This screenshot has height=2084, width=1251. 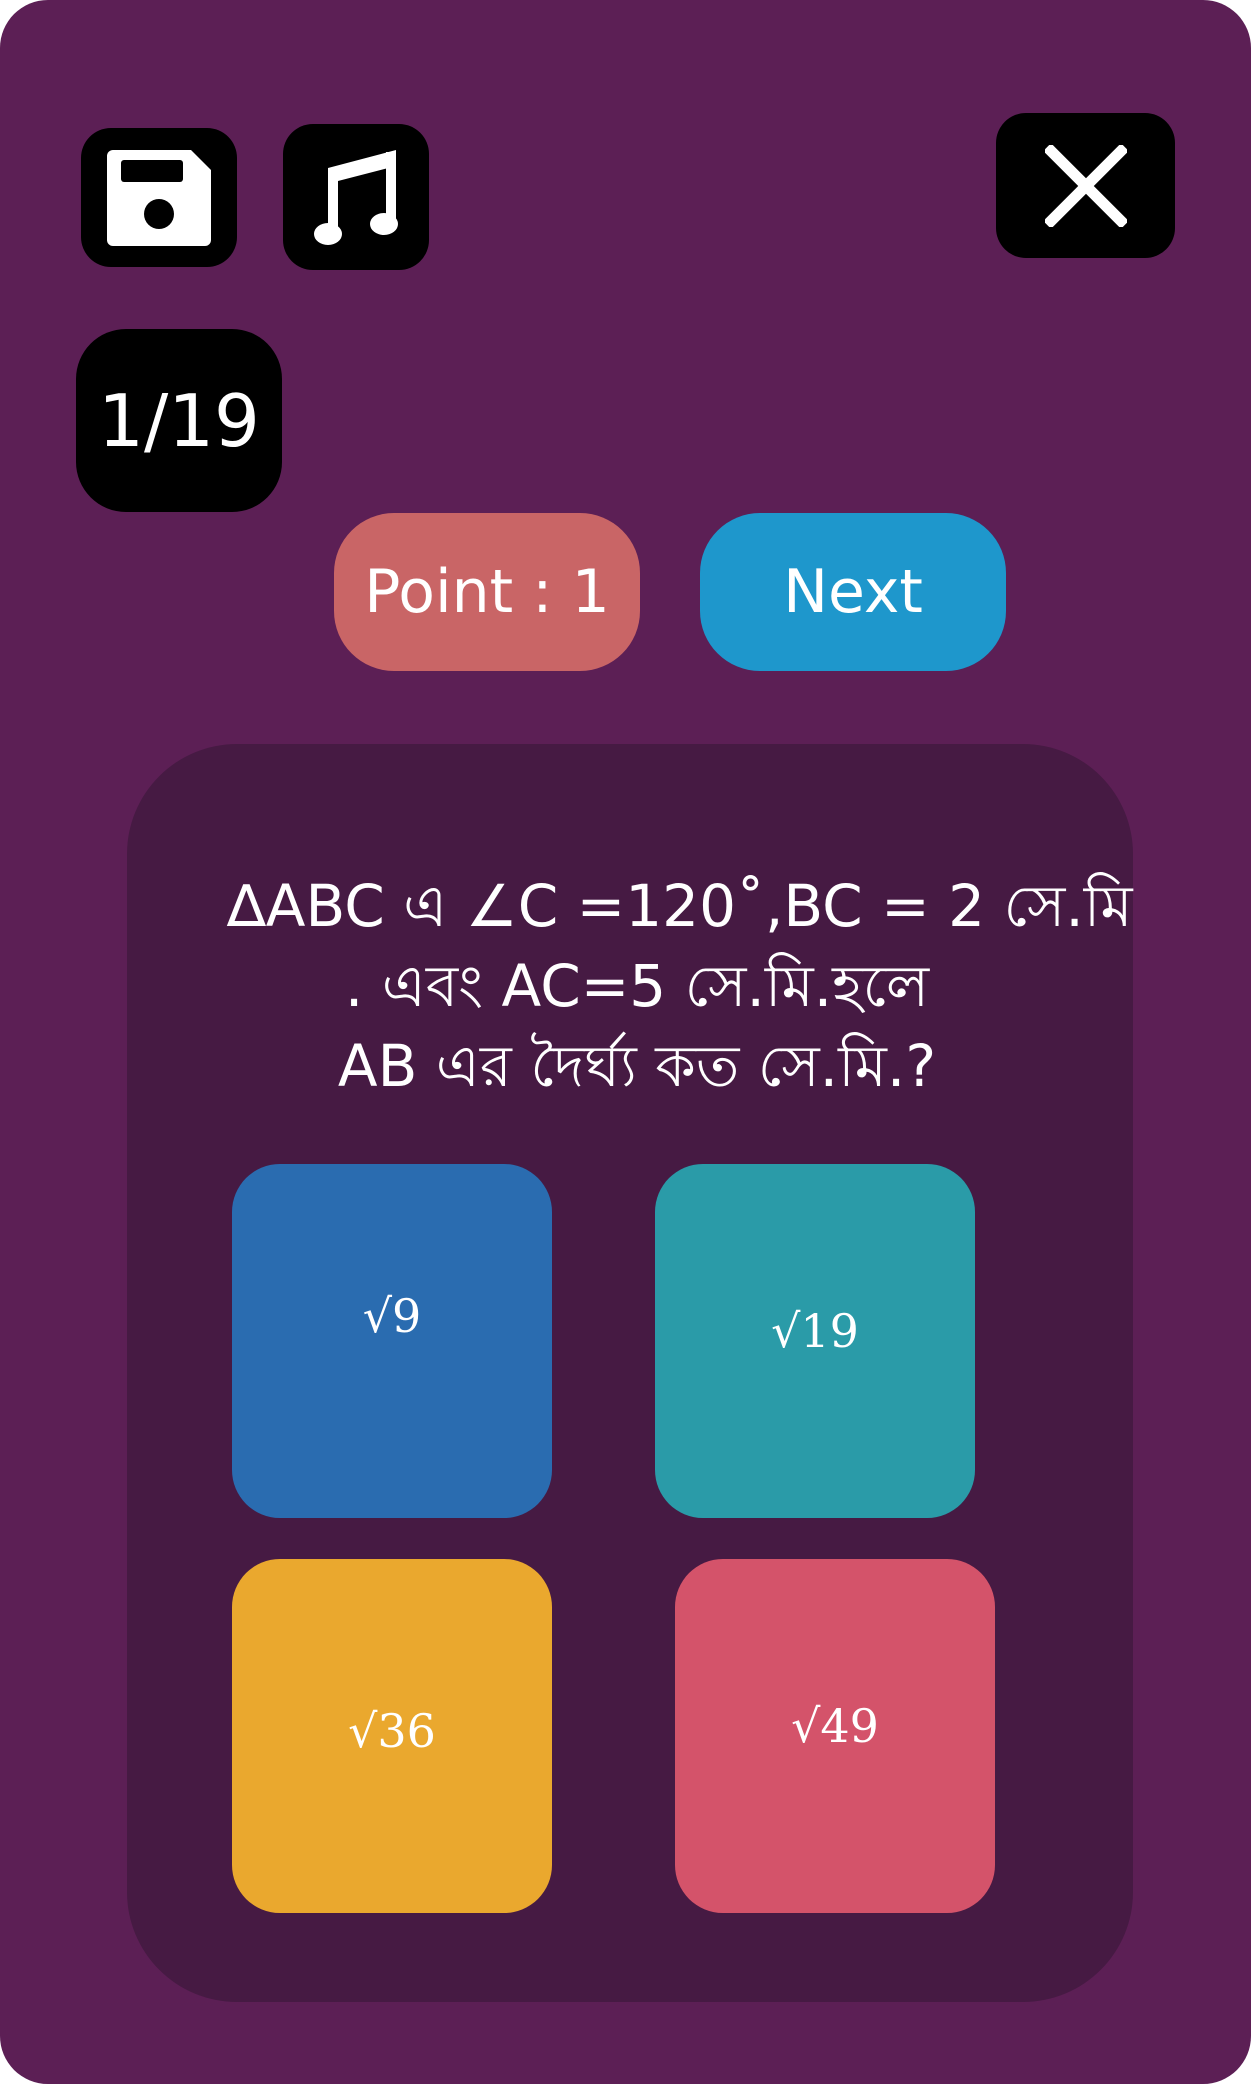 I want to click on answer-option-3: √36, so click(x=392, y=1736).